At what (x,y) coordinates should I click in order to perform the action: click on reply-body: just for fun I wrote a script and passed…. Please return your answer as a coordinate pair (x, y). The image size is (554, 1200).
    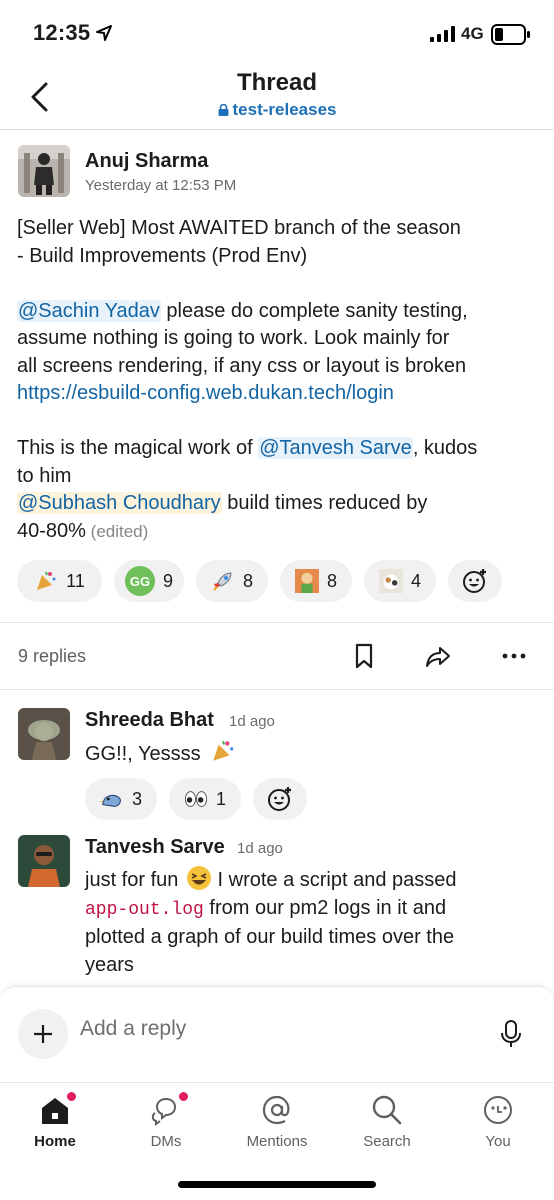
    Looking at the image, I should click on (310, 922).